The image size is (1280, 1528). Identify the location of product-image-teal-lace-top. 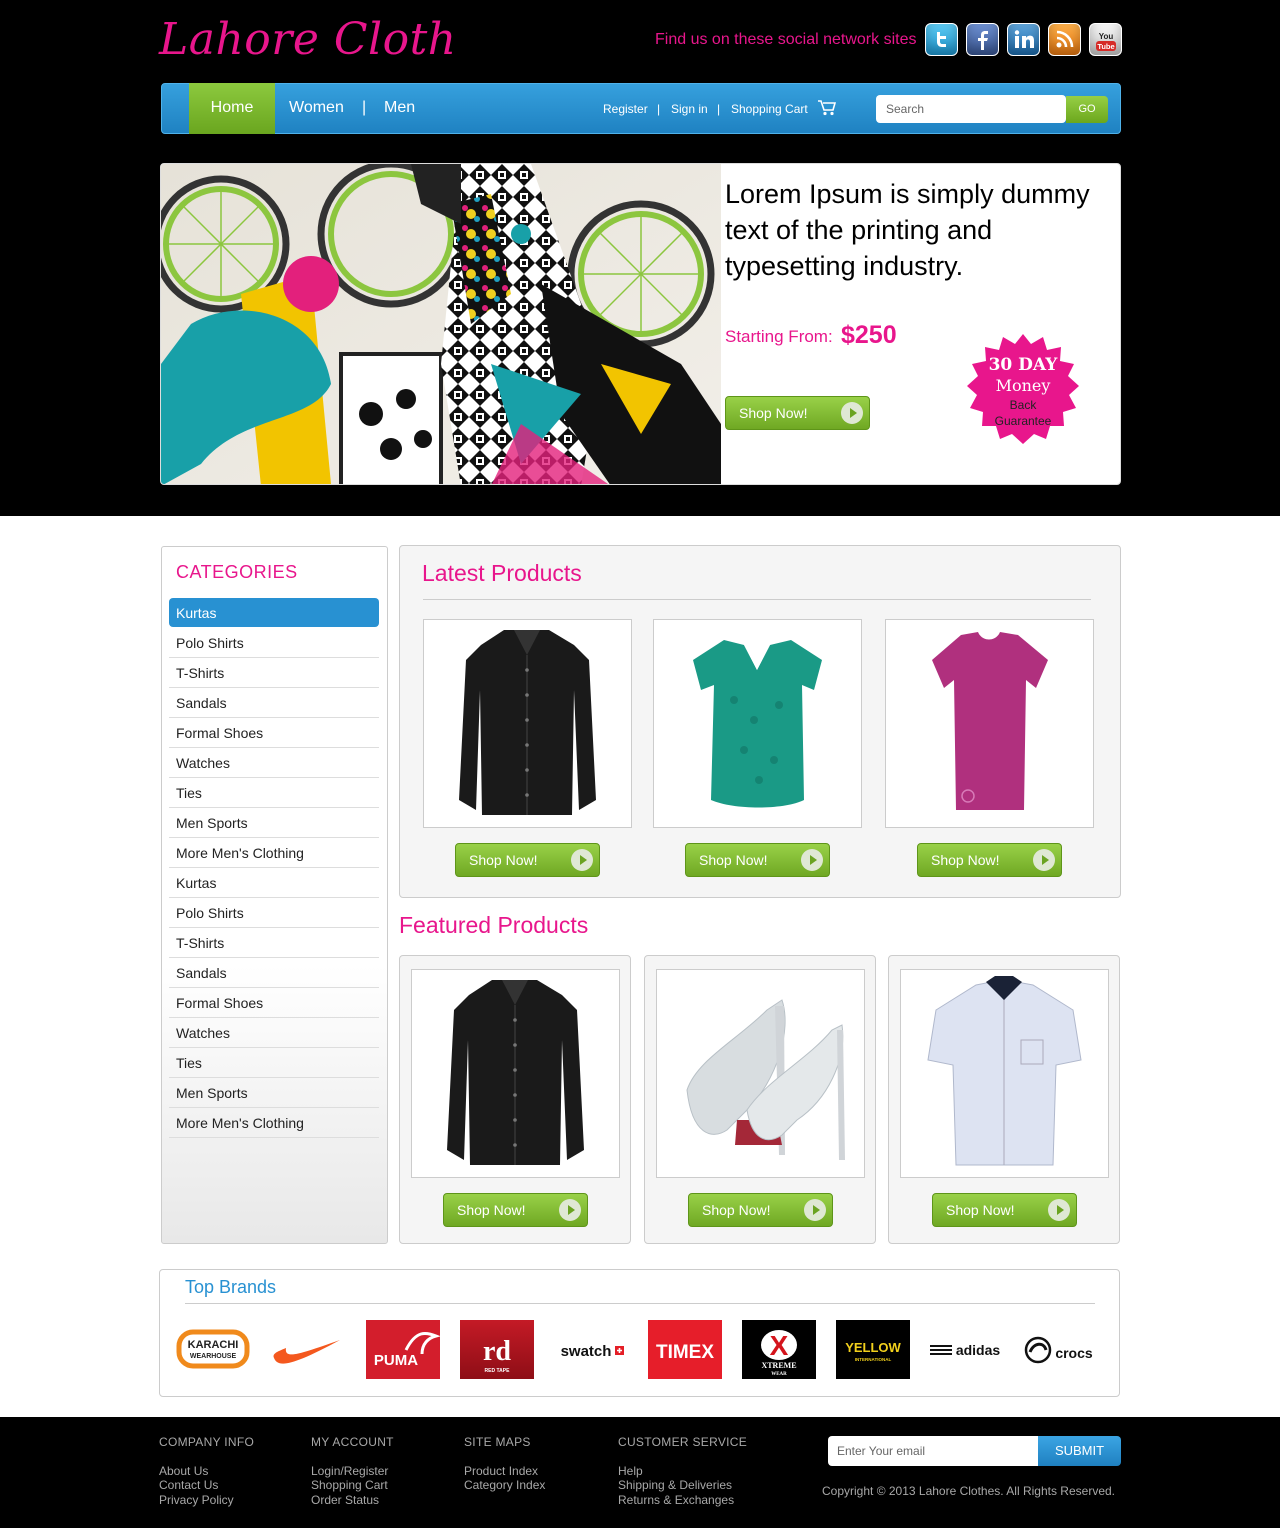
(757, 723).